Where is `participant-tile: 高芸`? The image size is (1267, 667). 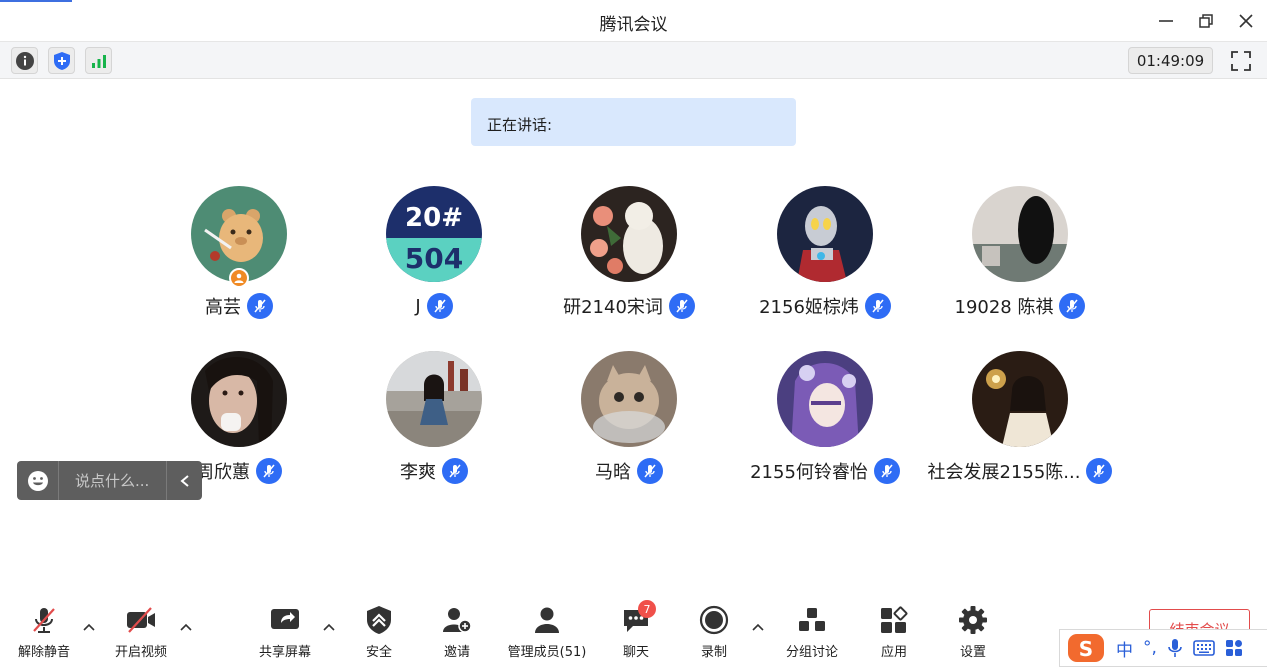
participant-tile: 高芸 is located at coordinates (239, 261).